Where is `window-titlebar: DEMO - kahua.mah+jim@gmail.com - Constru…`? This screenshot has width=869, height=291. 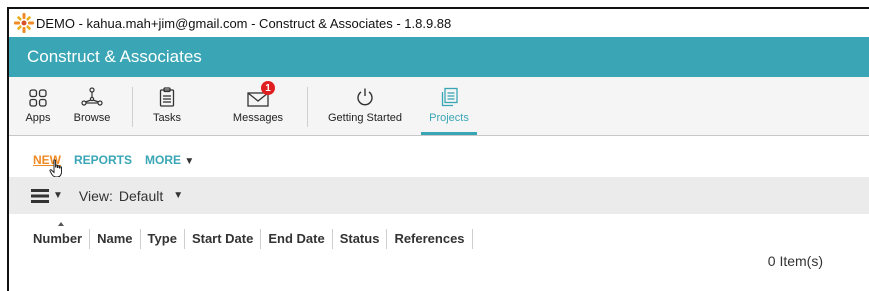 window-titlebar: DEMO - kahua.mah+jim@gmail.com - Constru… is located at coordinates (439, 23).